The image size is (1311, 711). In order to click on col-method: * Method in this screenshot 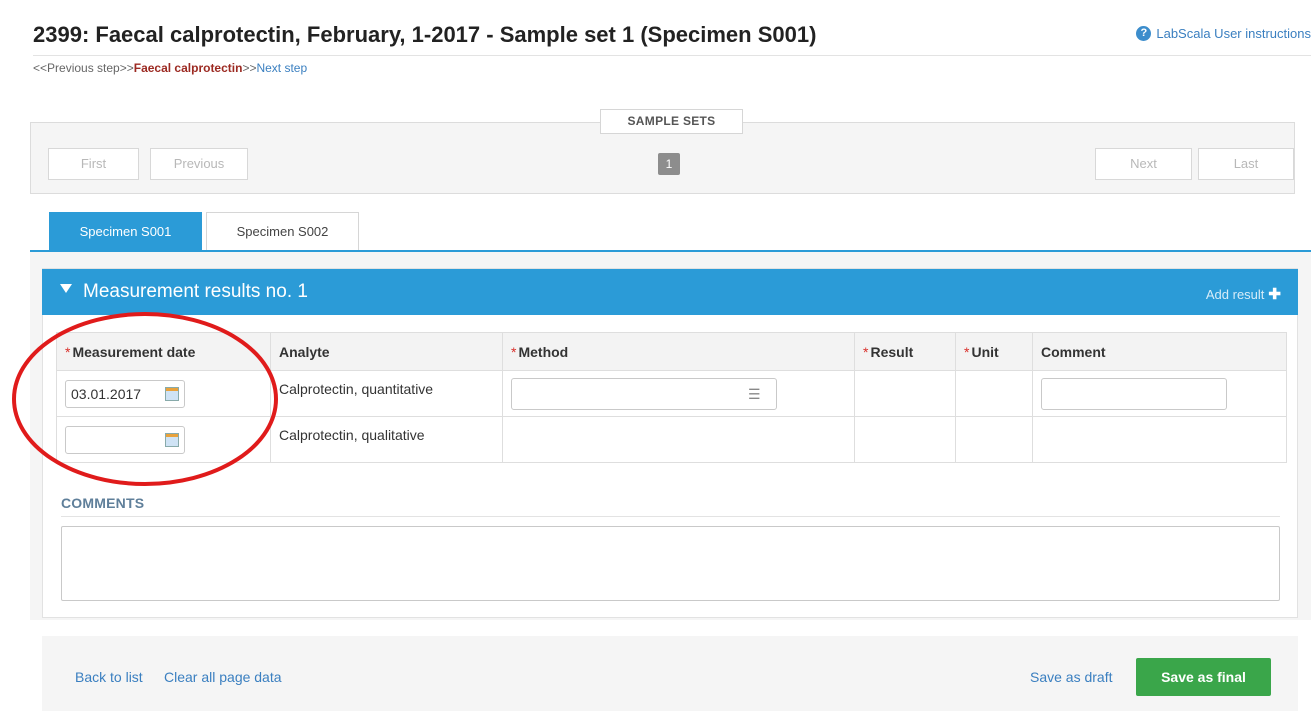, I will do `click(678, 351)`.